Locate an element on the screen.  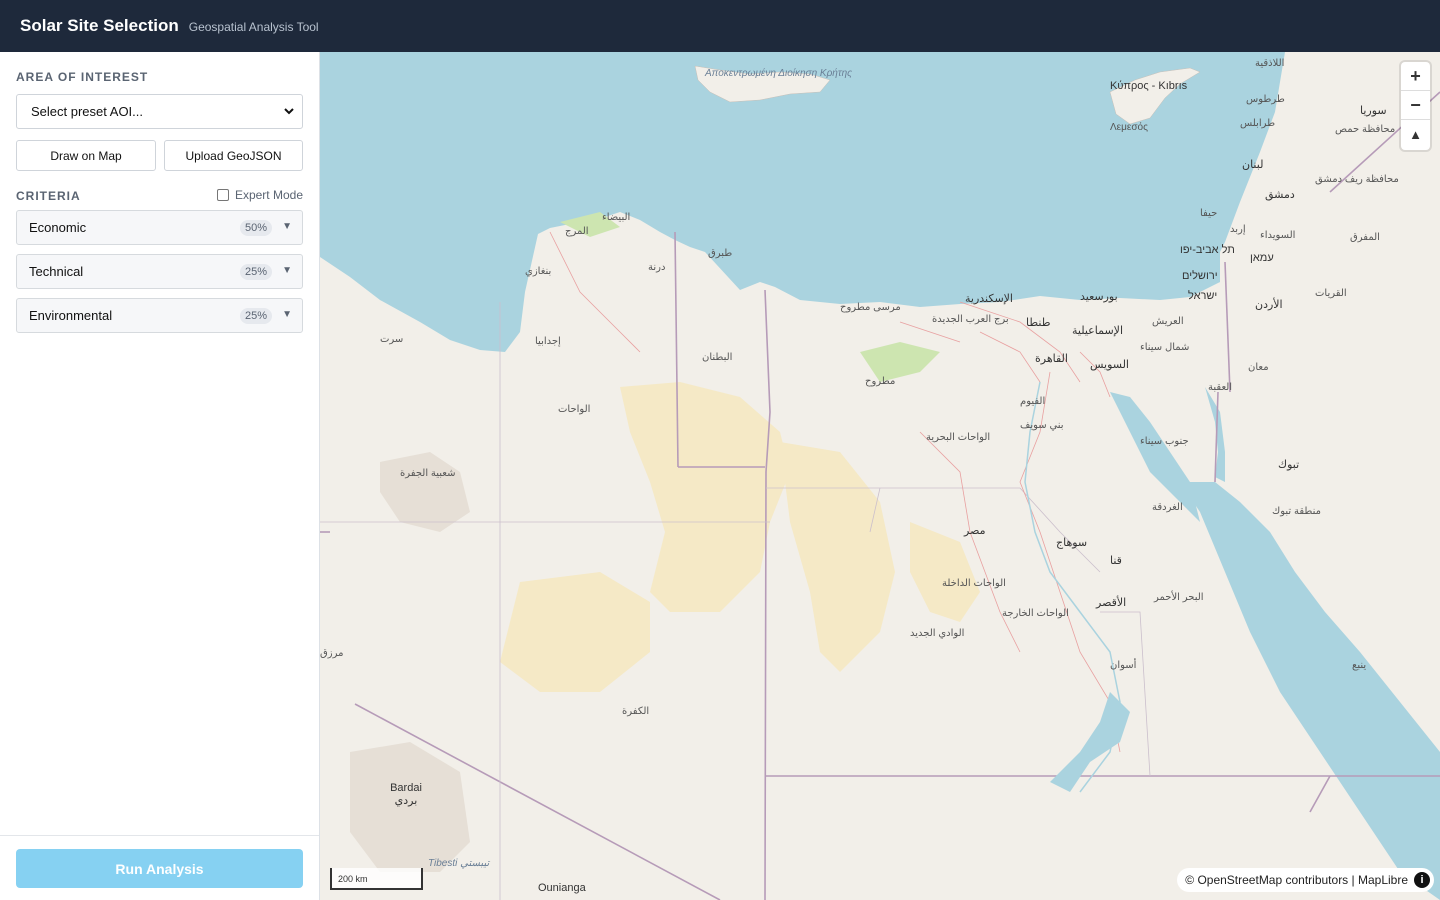
expert-mode-toggle: Expert Mode is located at coordinates (259, 195).